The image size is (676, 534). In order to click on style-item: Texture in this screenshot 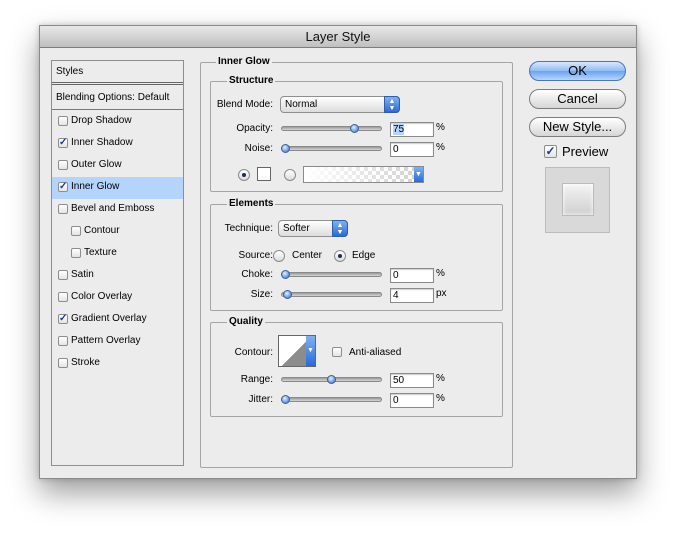, I will do `click(117, 254)`.